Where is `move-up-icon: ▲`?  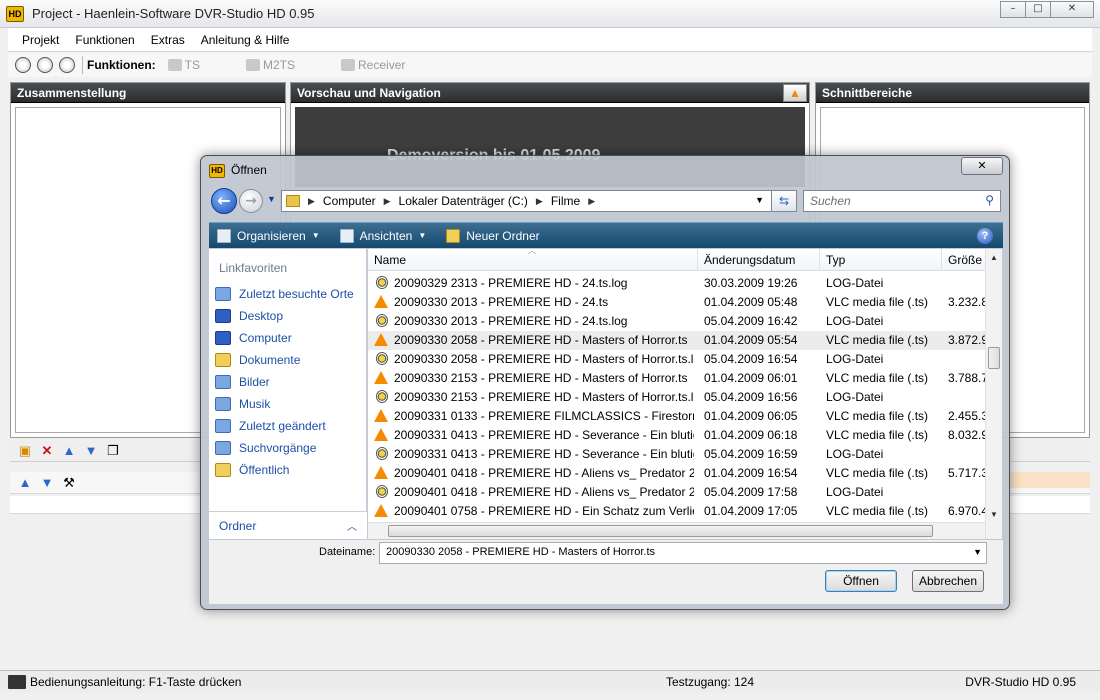
move-up-icon: ▲ is located at coordinates (69, 451).